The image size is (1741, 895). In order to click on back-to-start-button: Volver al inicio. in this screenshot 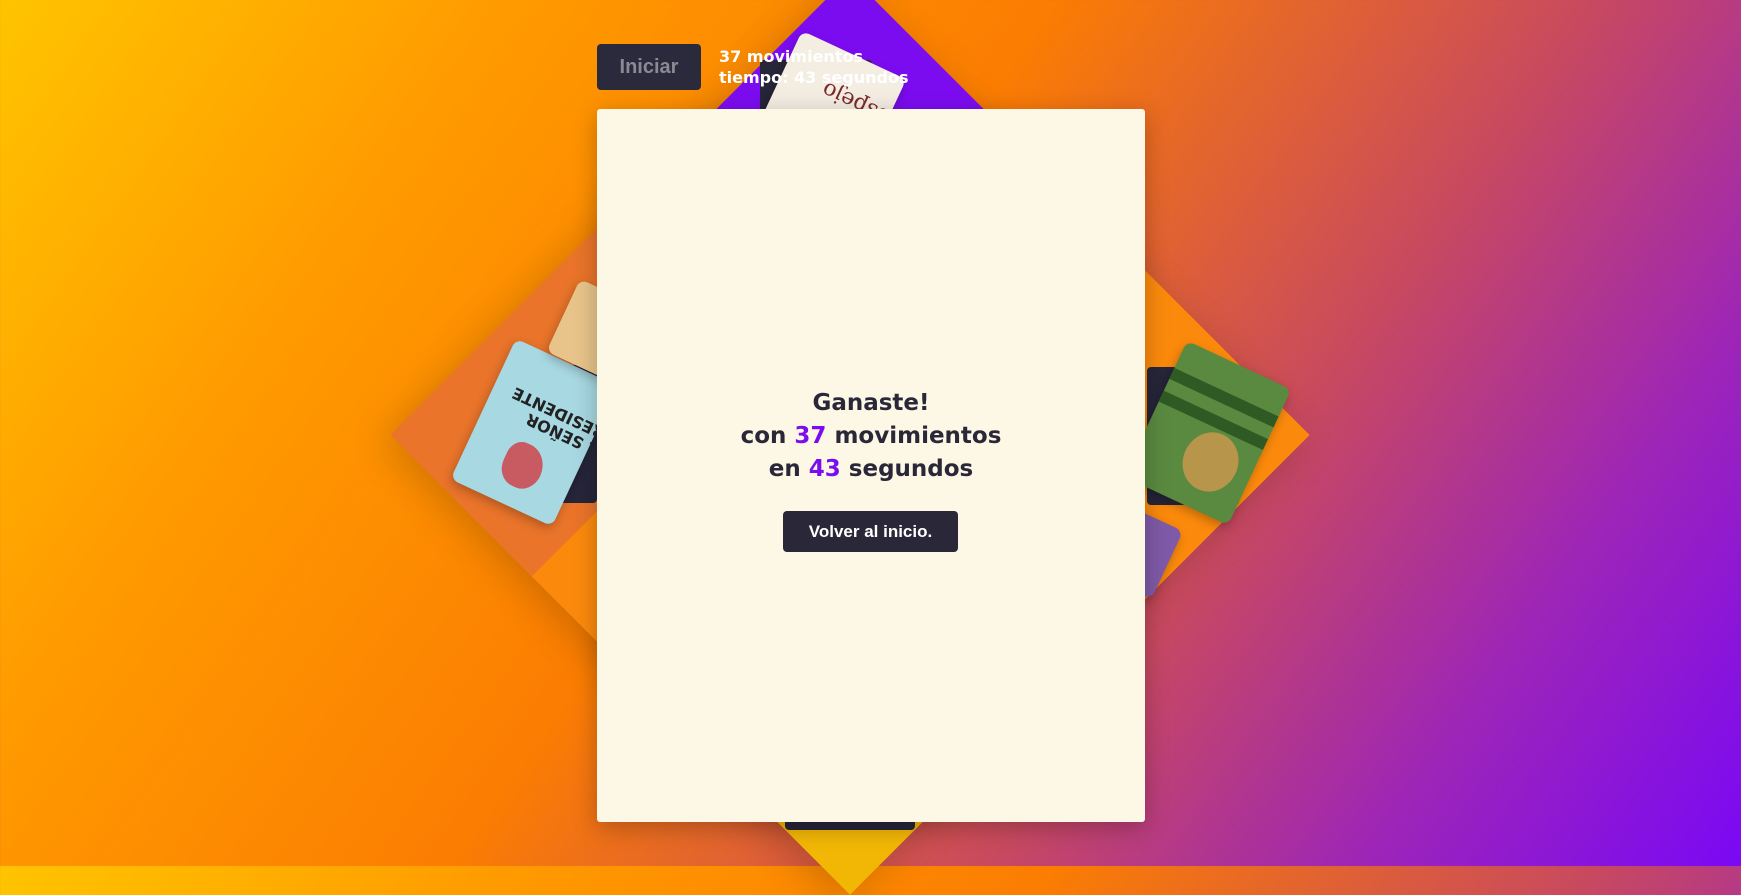, I will do `click(870, 531)`.